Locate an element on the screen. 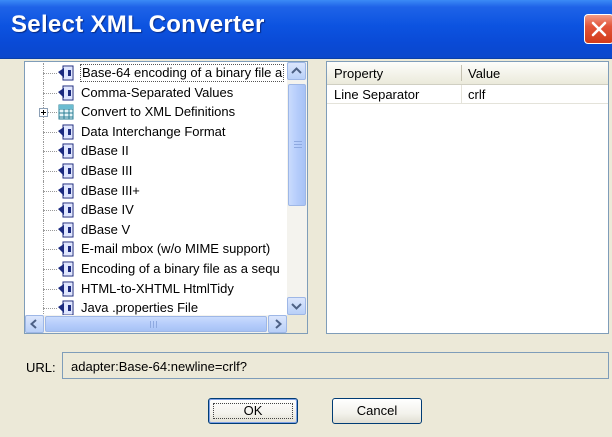  ok-button: OK is located at coordinates (253, 411).